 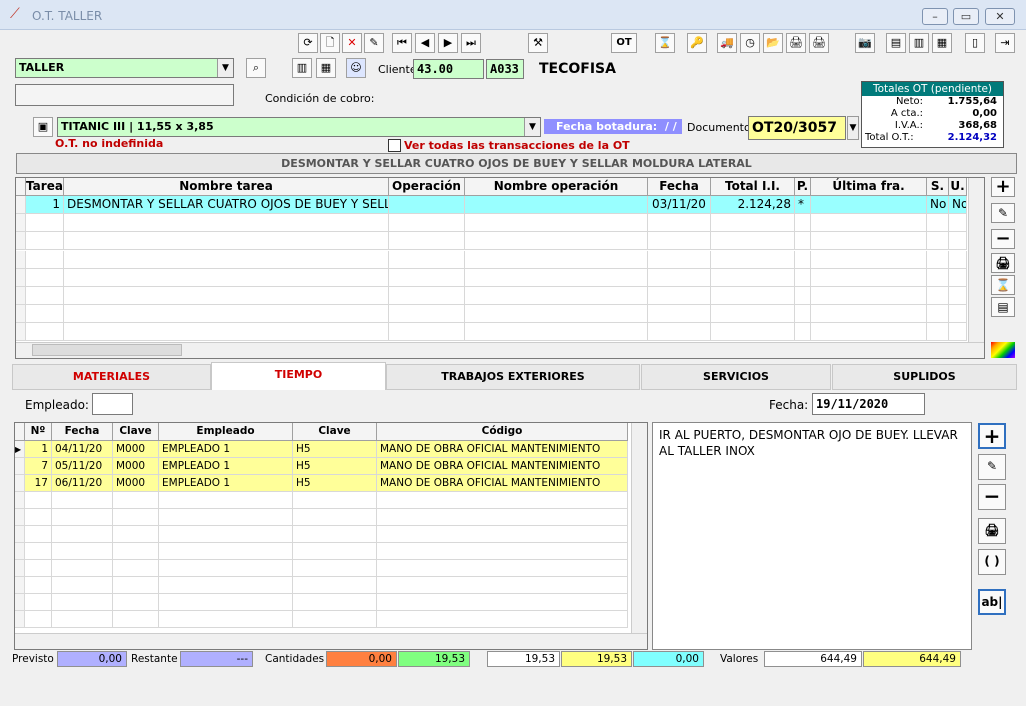 What do you see at coordinates (1003, 213) in the screenshot?
I see `edit-task-button: ✎` at bounding box center [1003, 213].